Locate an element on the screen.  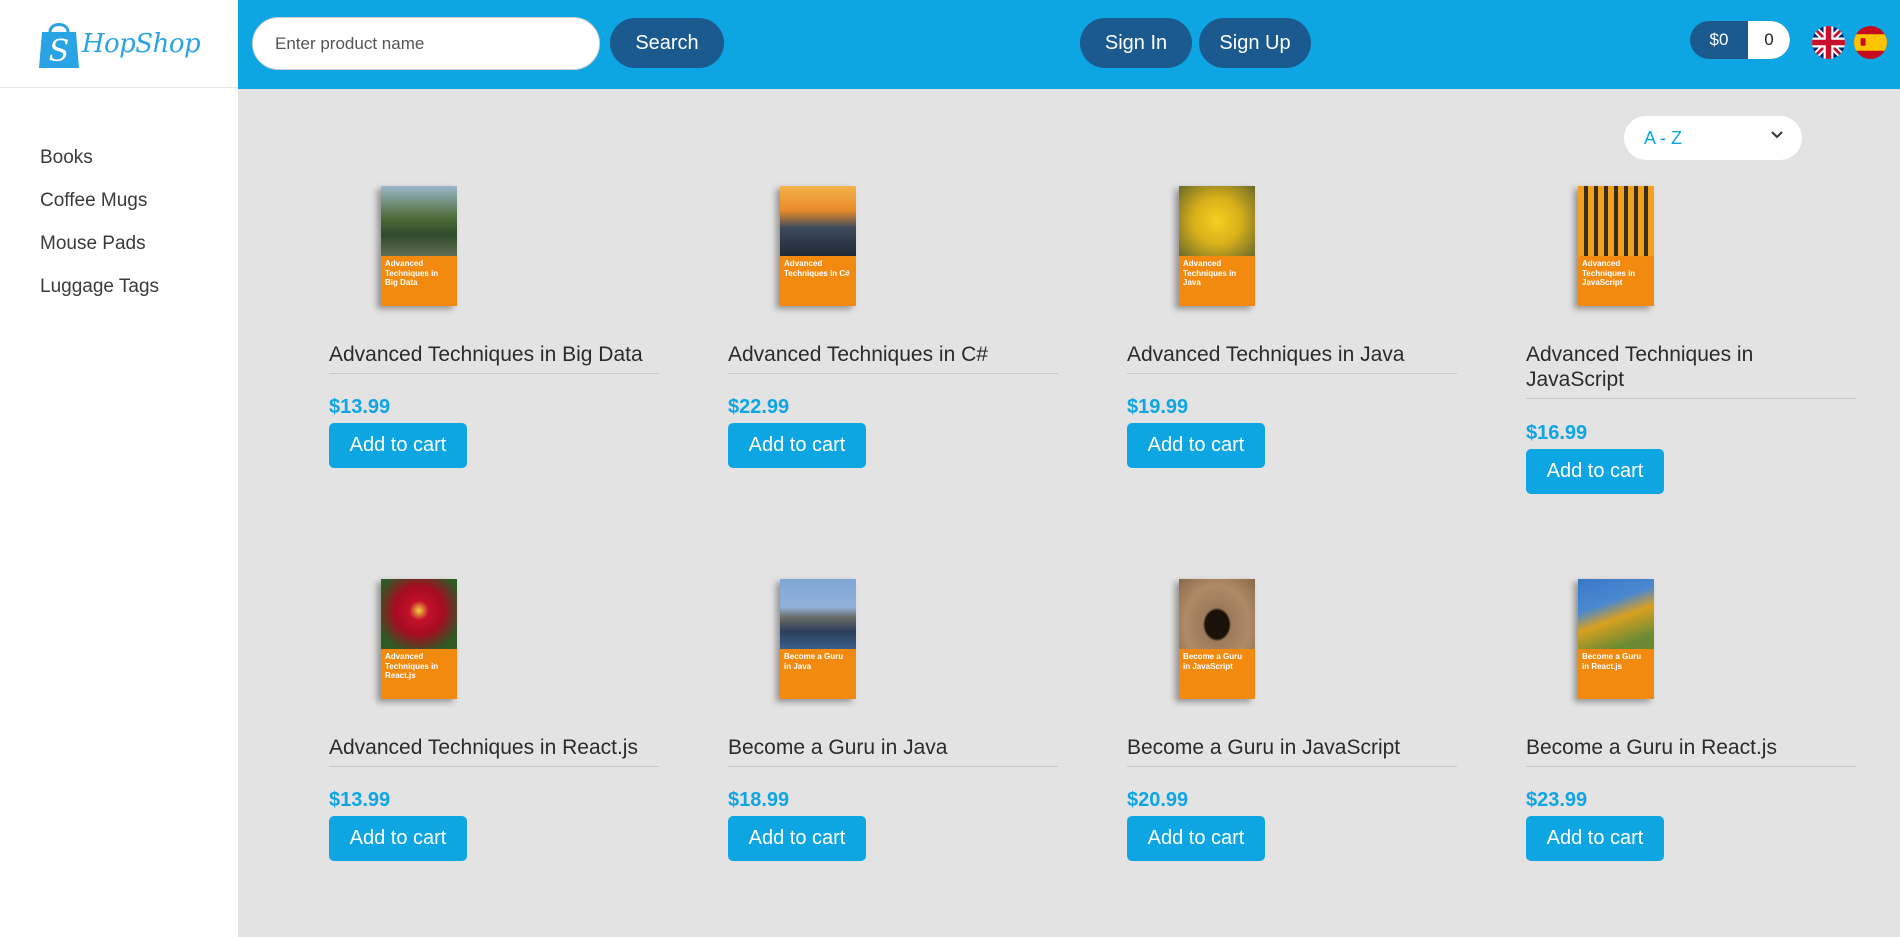
book-cover: Become a Guru in JavaScript is located at coordinates (1217, 639).